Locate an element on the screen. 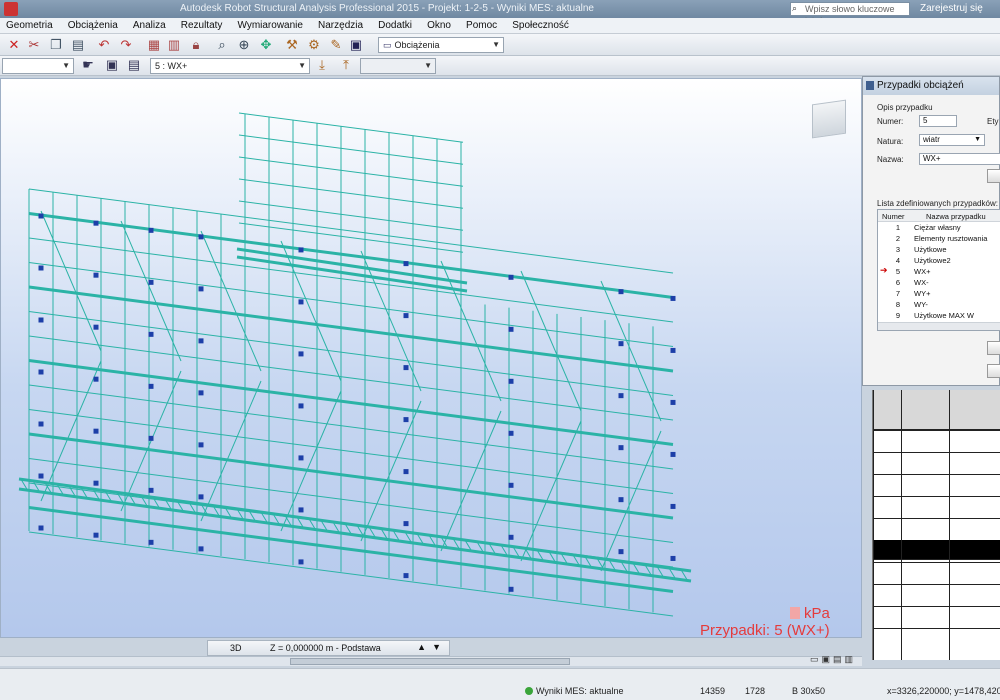 The width and height of the screenshot is (1000, 700). zoom-window-icon: ⊕ is located at coordinates (244, 45).